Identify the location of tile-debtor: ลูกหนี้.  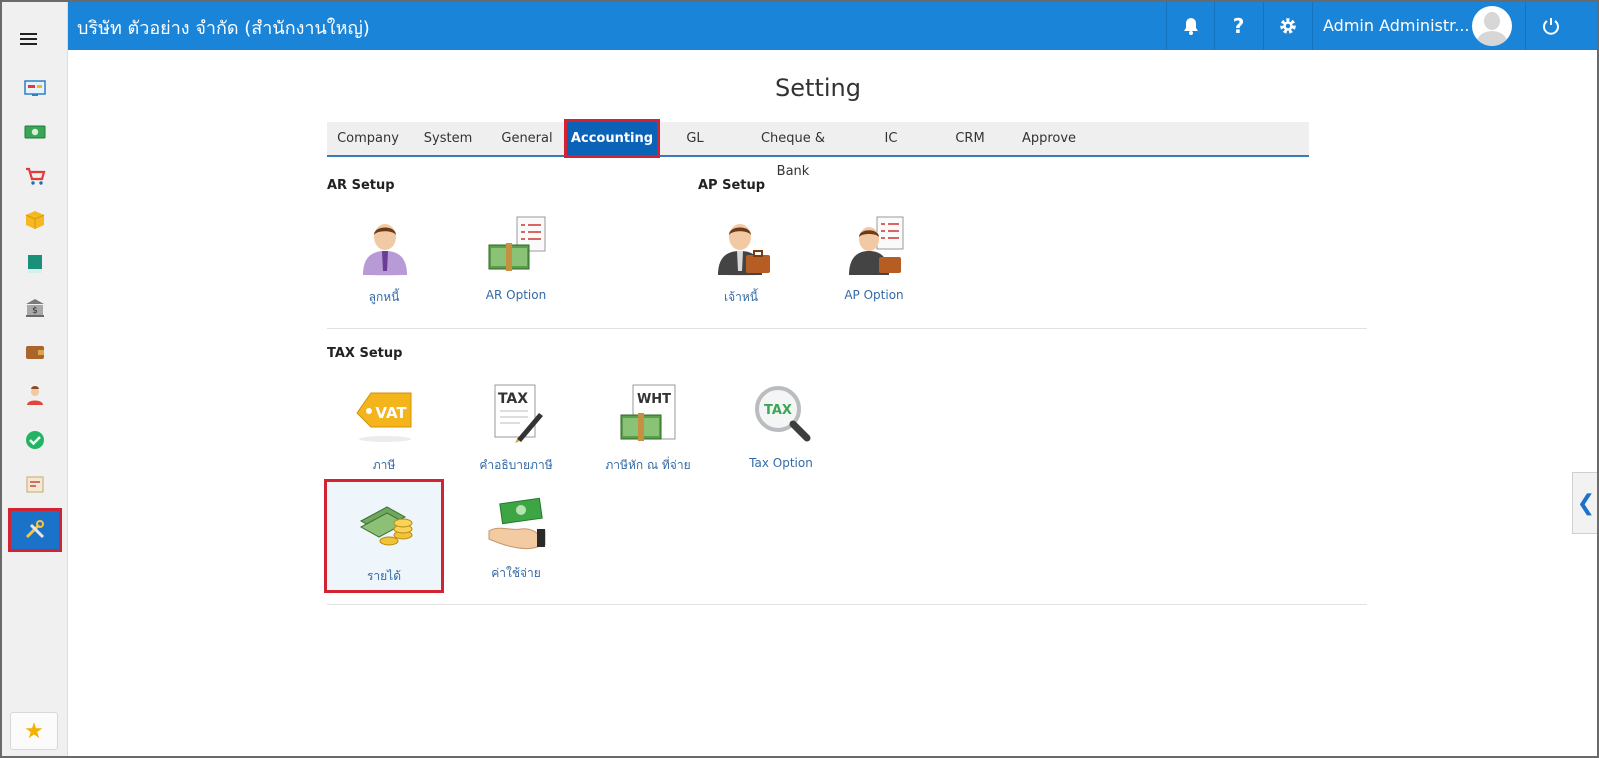
(384, 270).